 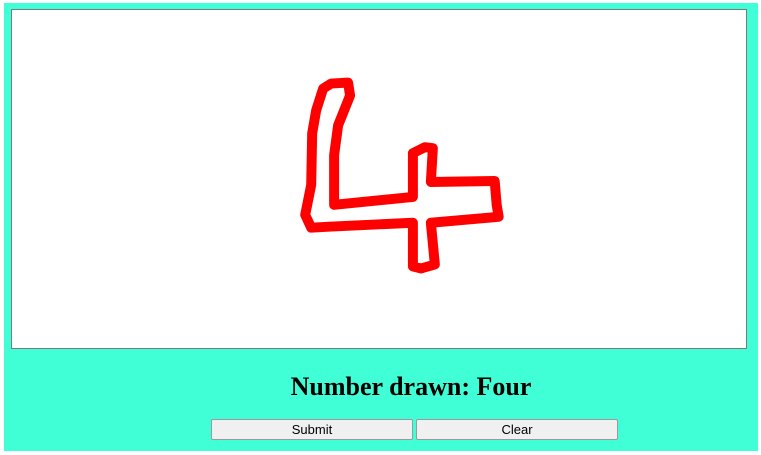 What do you see at coordinates (312, 429) in the screenshot?
I see `submit-button: Submit` at bounding box center [312, 429].